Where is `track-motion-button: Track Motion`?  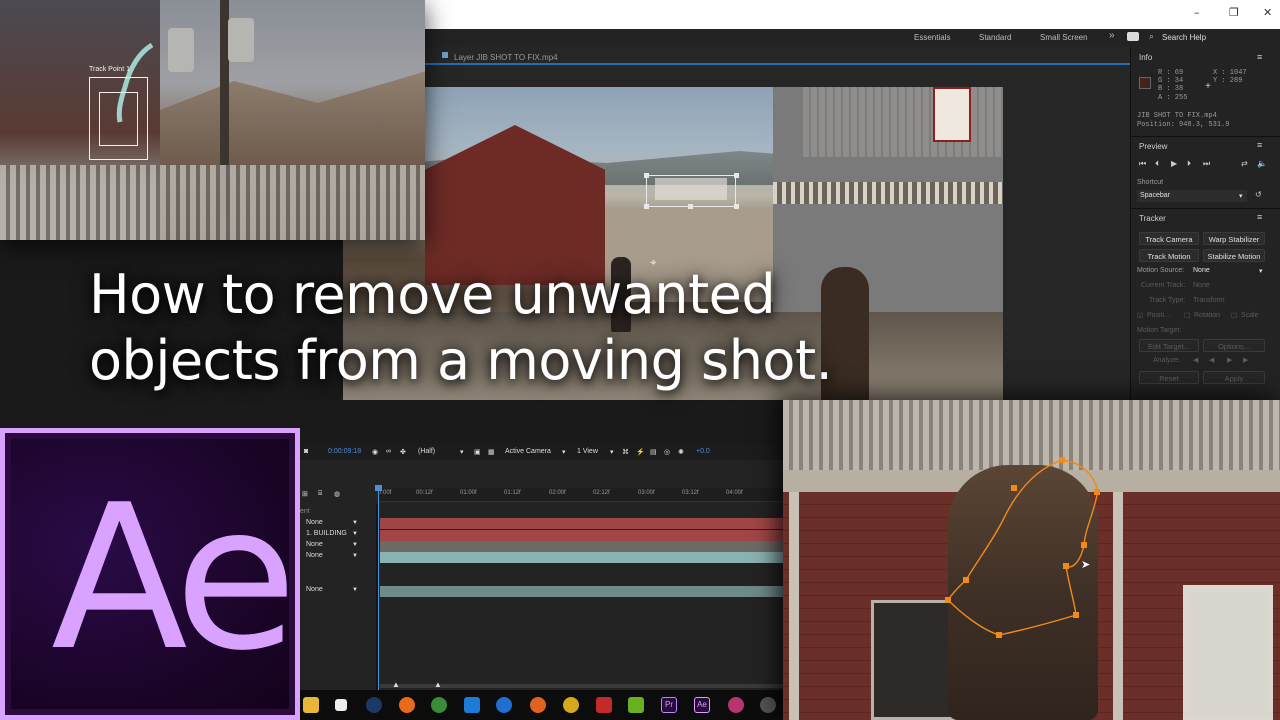
track-motion-button: Track Motion is located at coordinates (1169, 255).